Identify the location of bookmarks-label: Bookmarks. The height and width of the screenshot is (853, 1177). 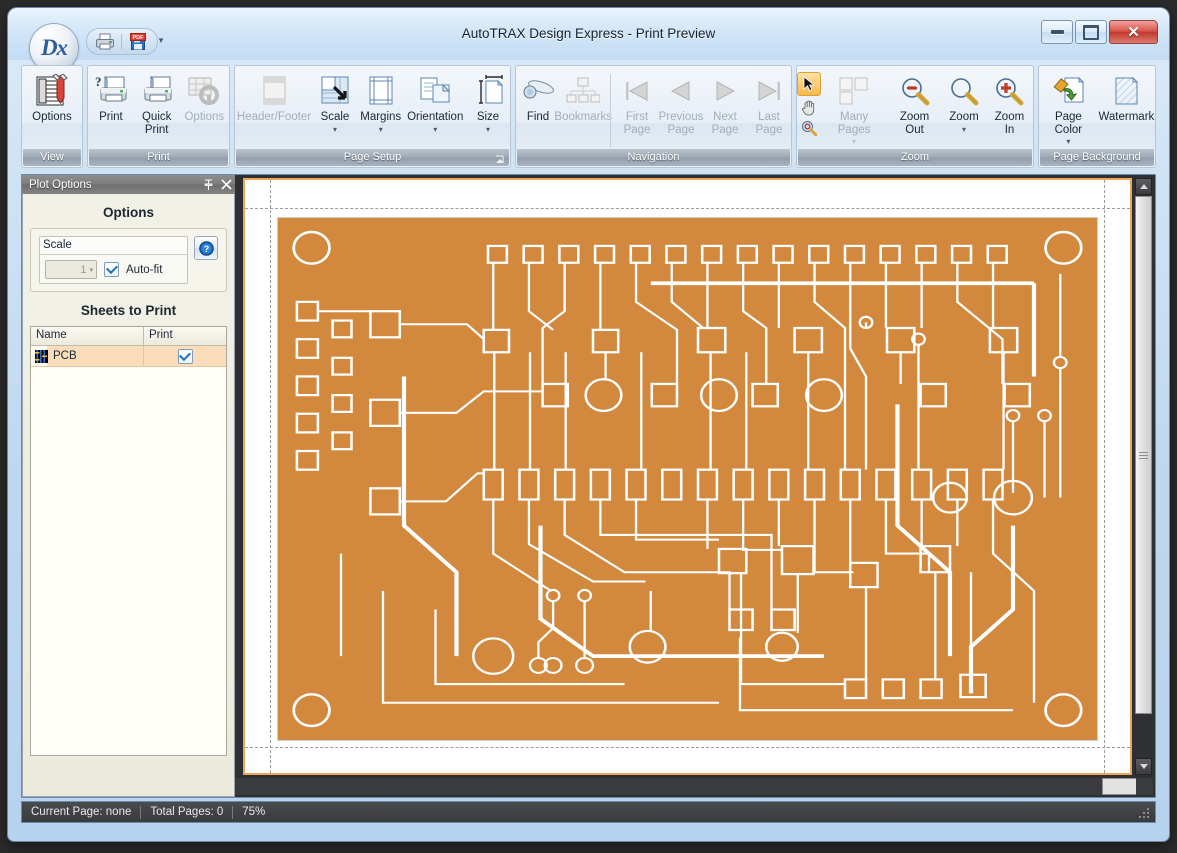
(583, 117).